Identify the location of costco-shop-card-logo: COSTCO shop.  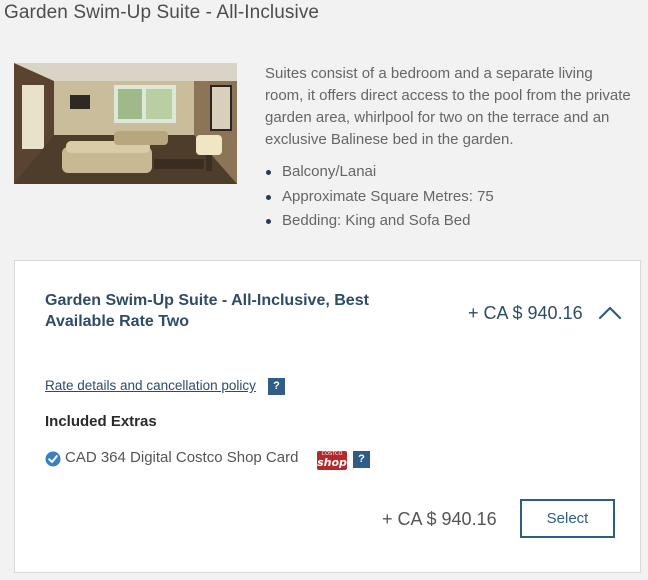
(332, 460).